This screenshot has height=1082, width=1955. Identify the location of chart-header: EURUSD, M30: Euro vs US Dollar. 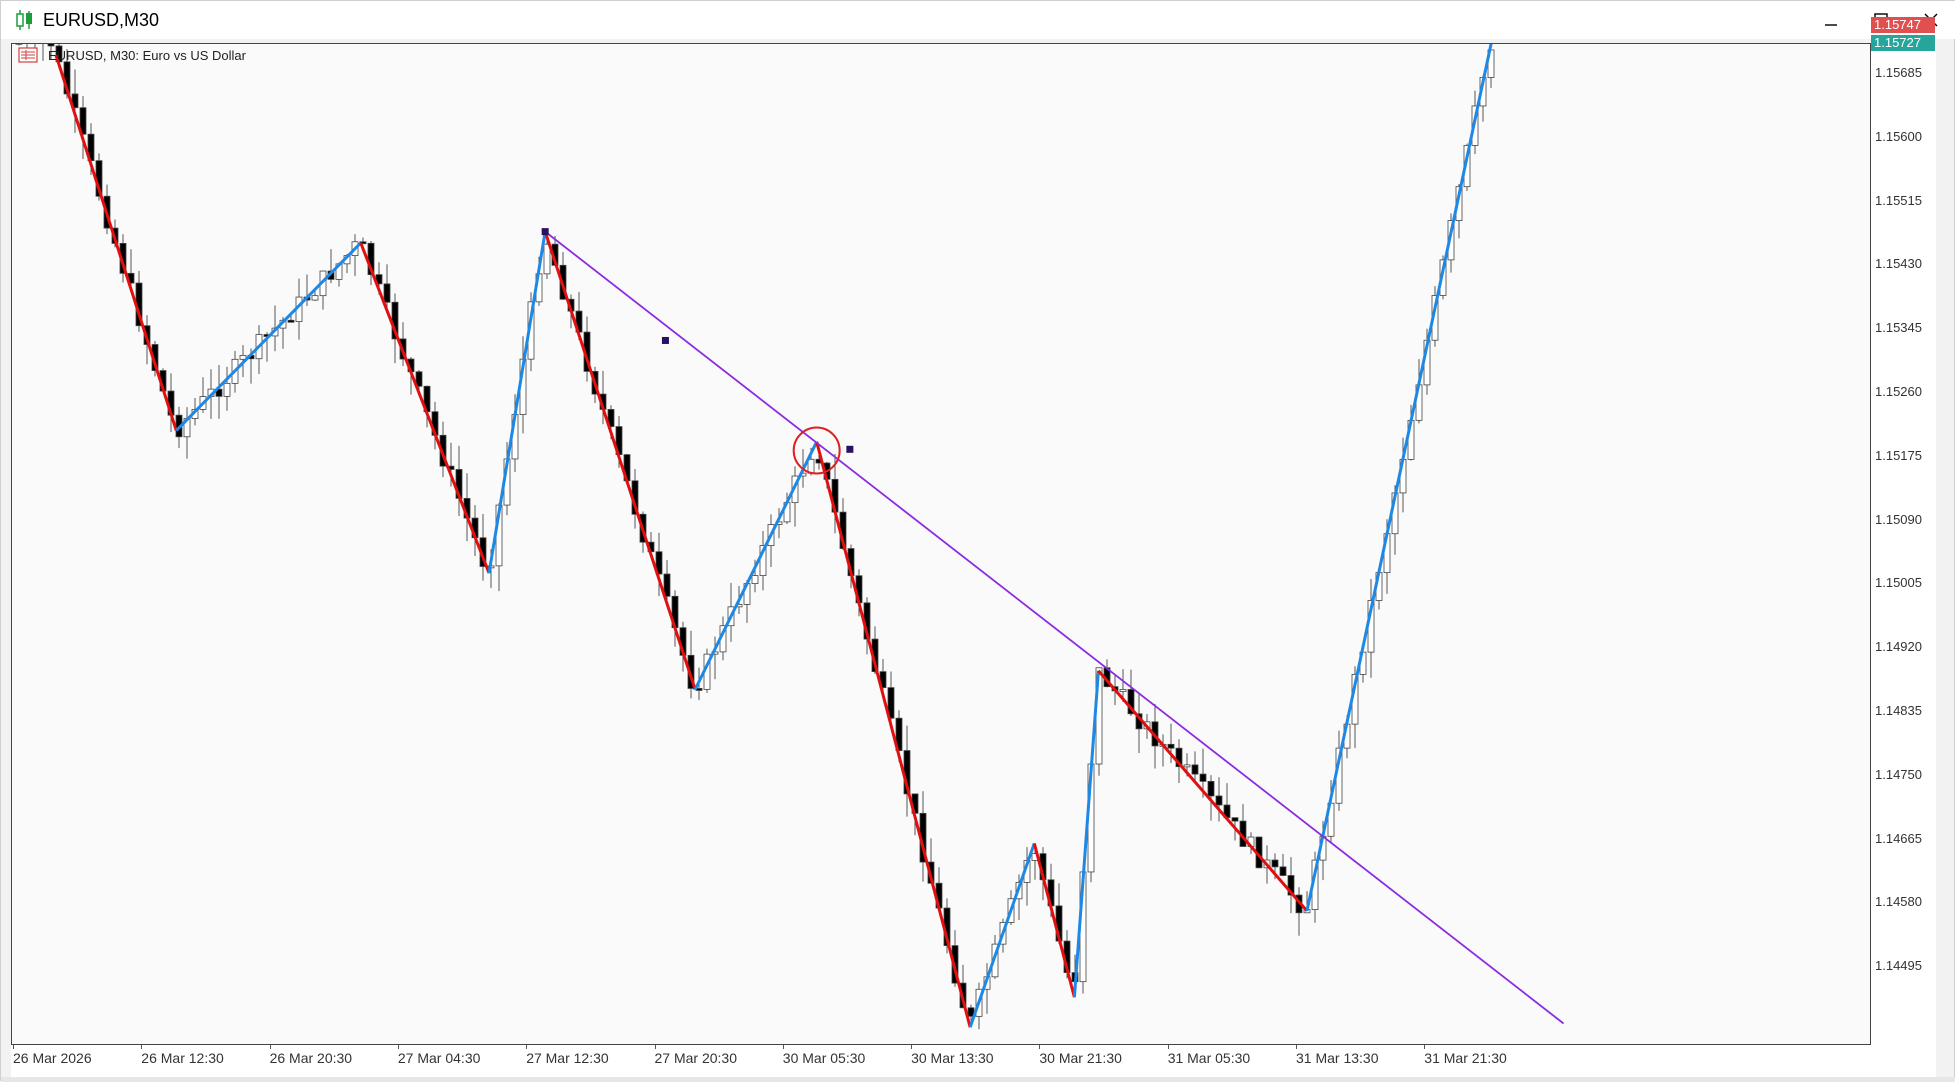
(132, 55).